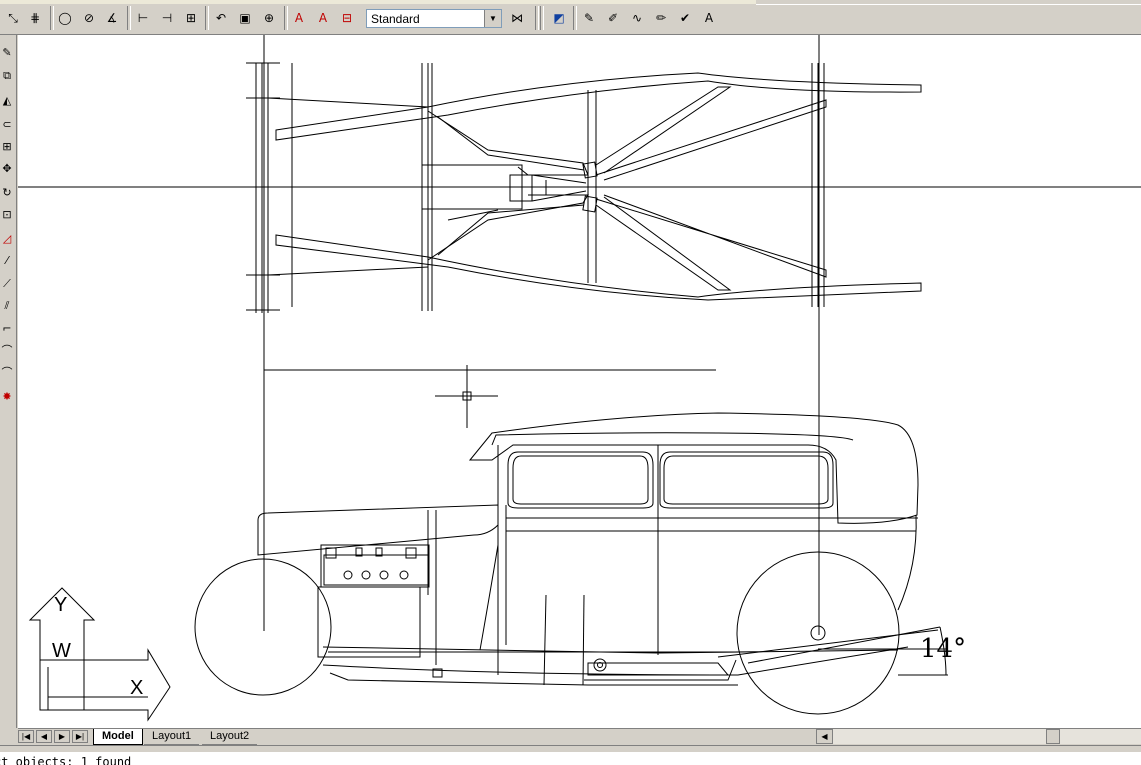 This screenshot has width=1141, height=765. What do you see at coordinates (26, 736) in the screenshot?
I see `first-tab-icon: |◀` at bounding box center [26, 736].